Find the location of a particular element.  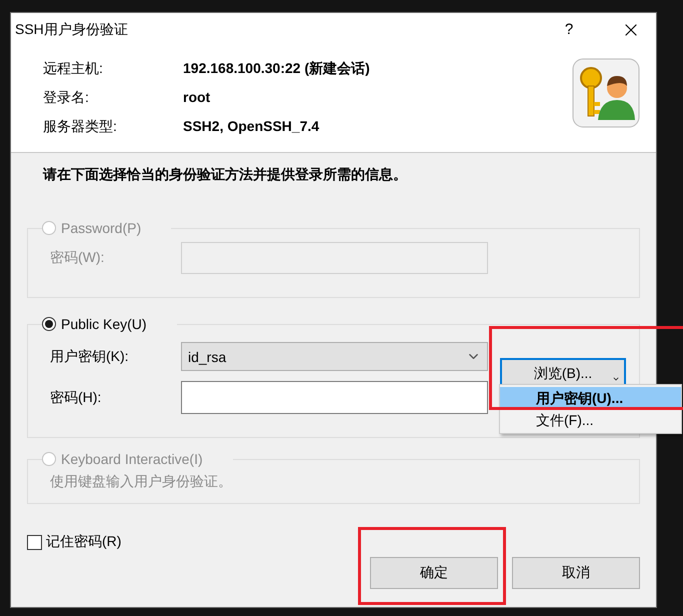

password-field is located at coordinates (334, 397).